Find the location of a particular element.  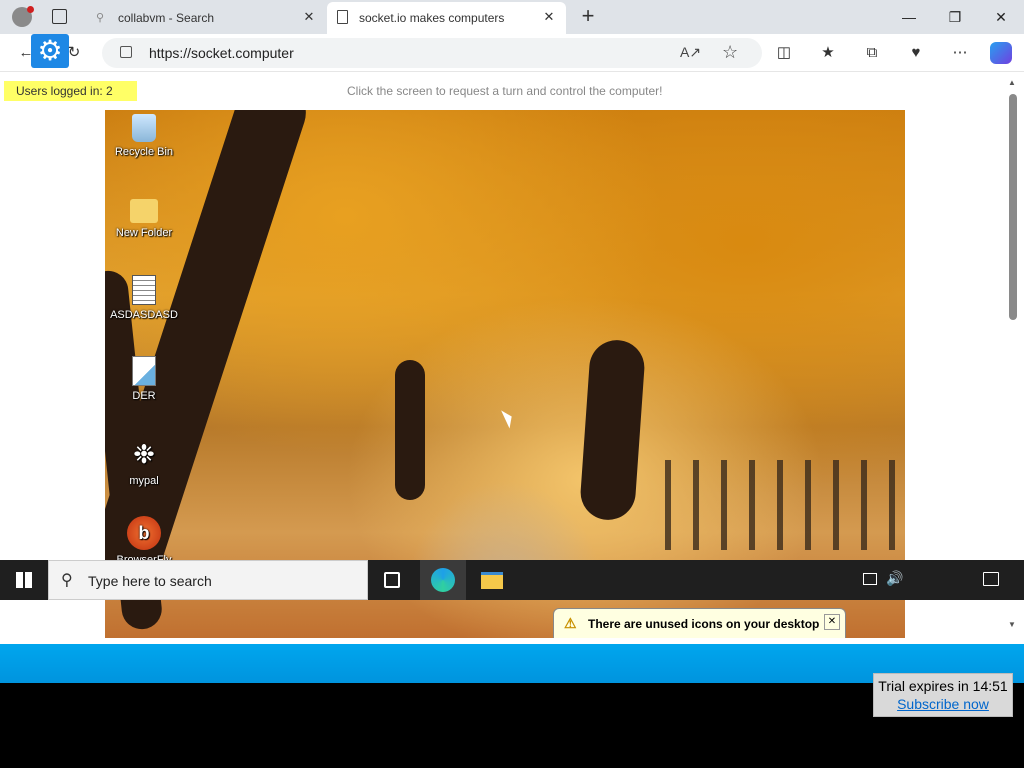

volume-icon: 🔊 is located at coordinates (894, 578).